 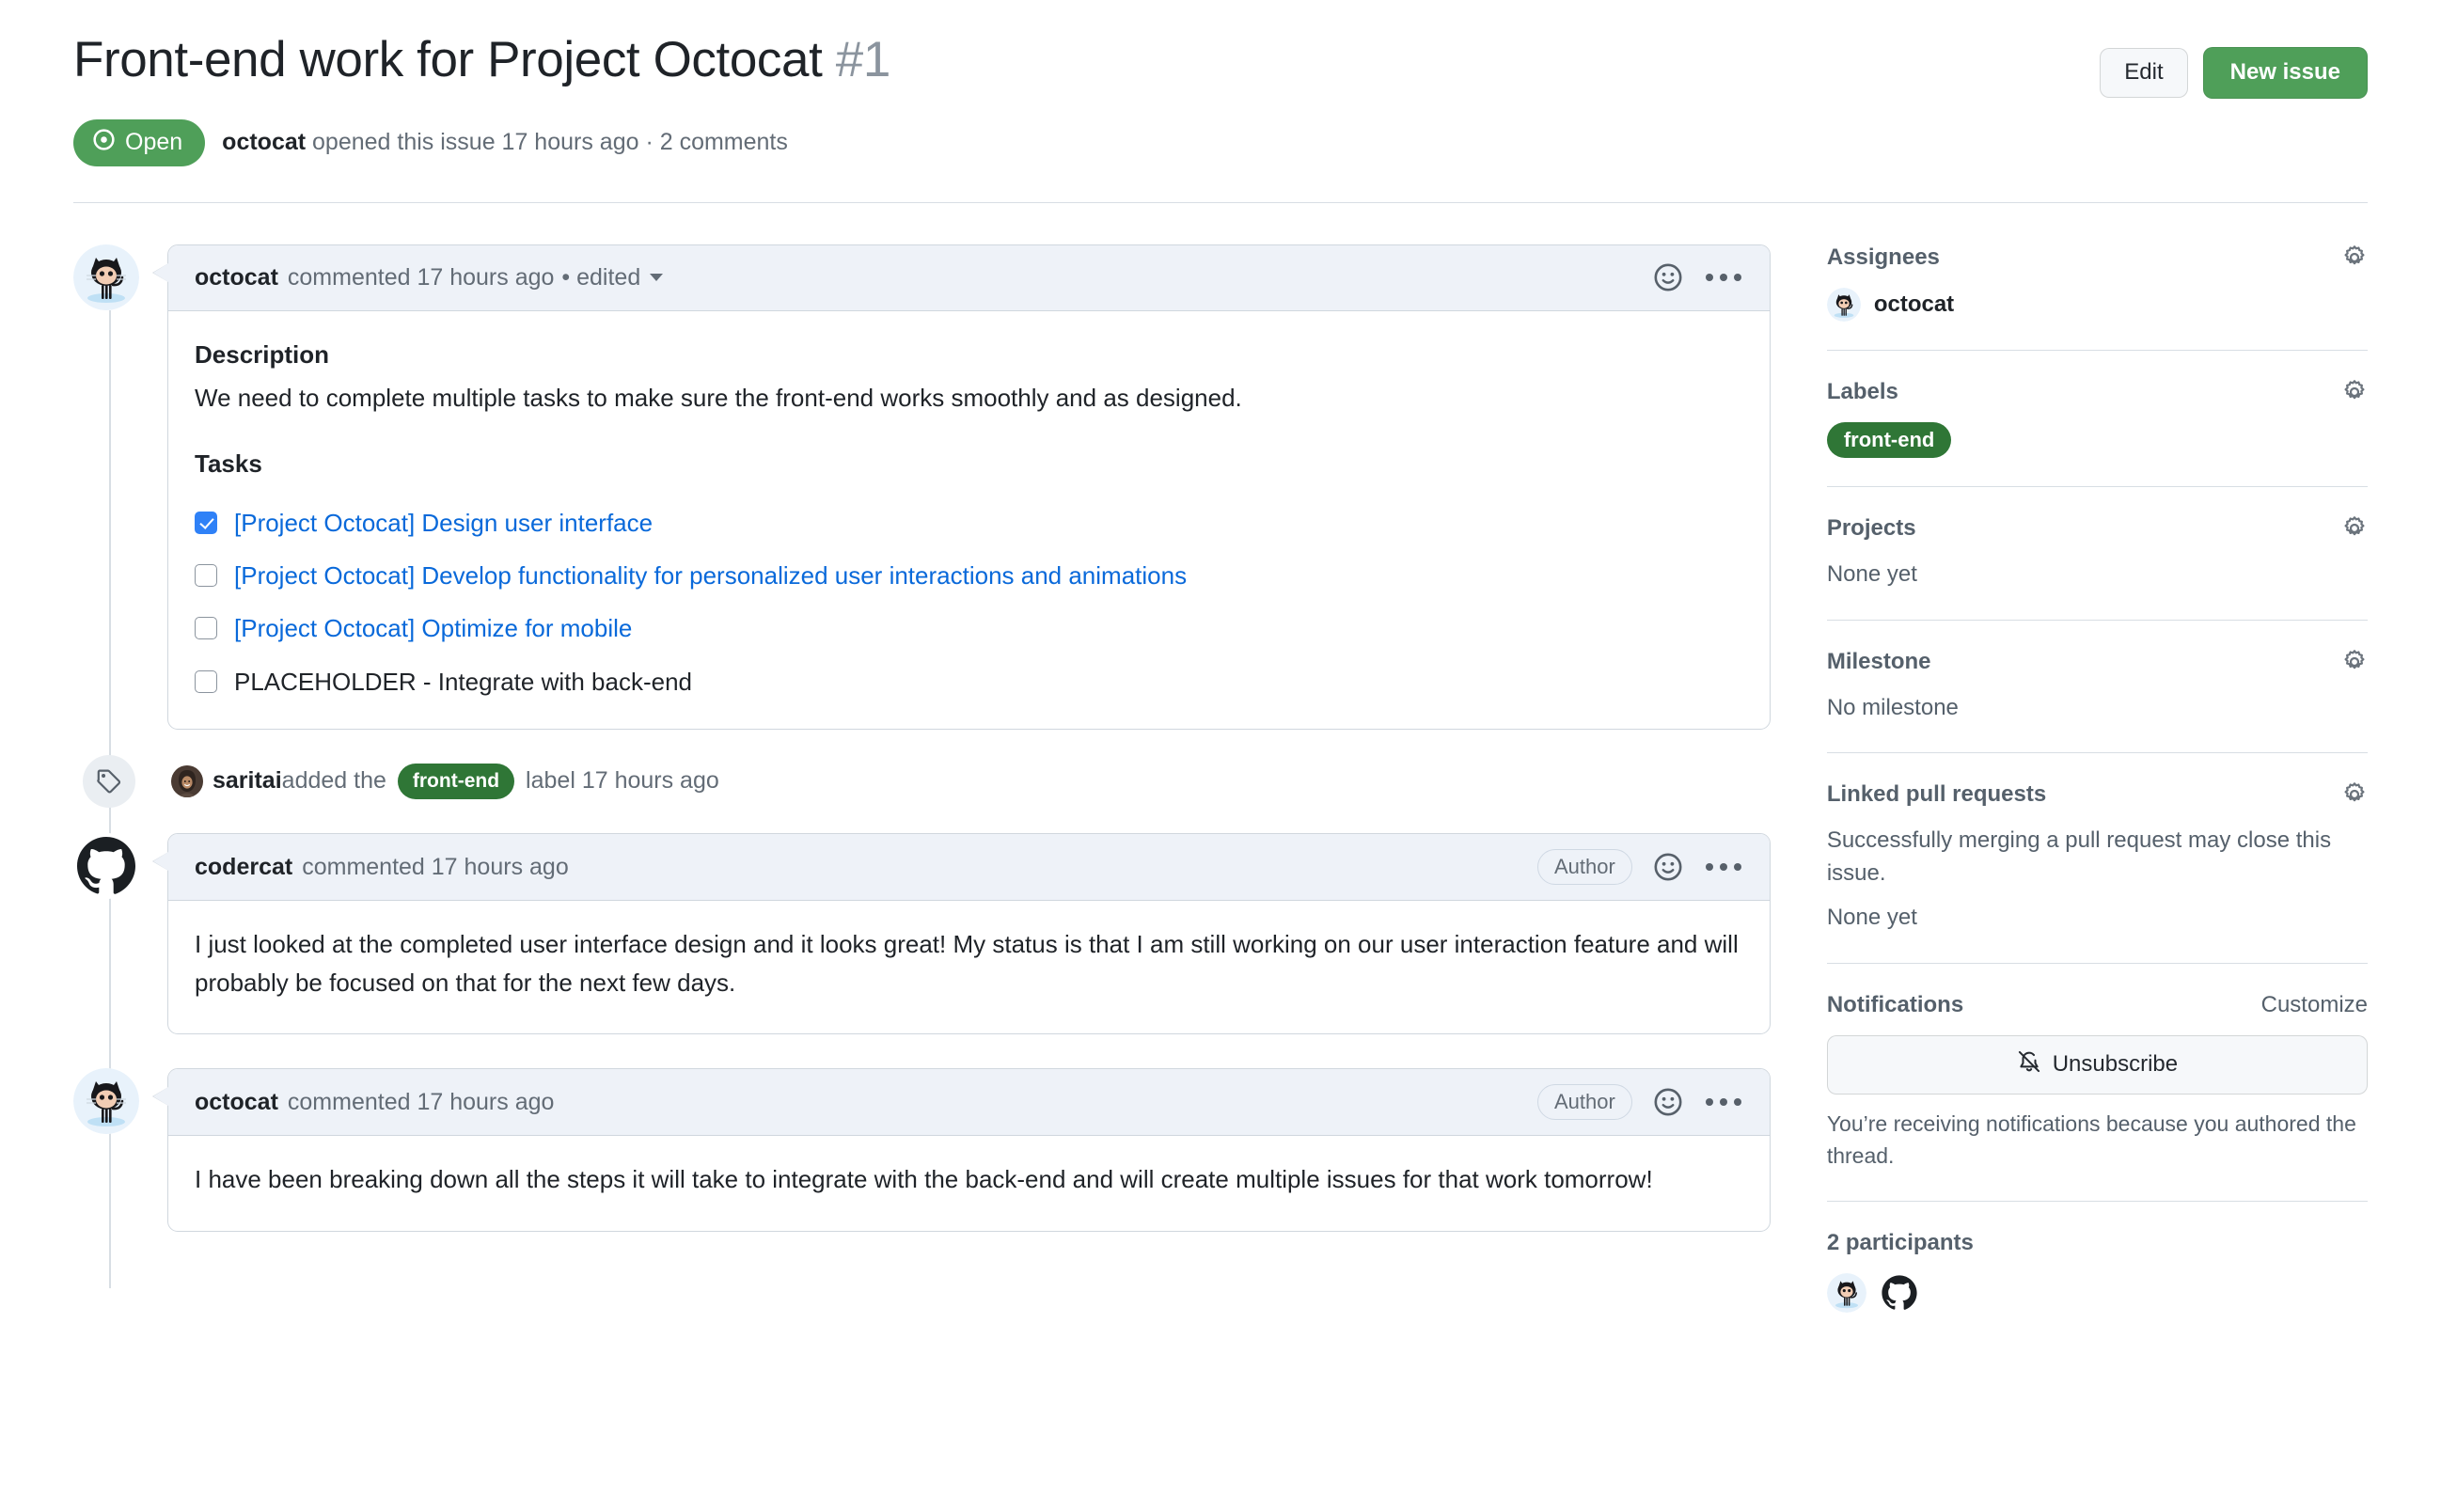 What do you see at coordinates (2115, 1065) in the screenshot?
I see `unsubscribe-label: Unsubscribe` at bounding box center [2115, 1065].